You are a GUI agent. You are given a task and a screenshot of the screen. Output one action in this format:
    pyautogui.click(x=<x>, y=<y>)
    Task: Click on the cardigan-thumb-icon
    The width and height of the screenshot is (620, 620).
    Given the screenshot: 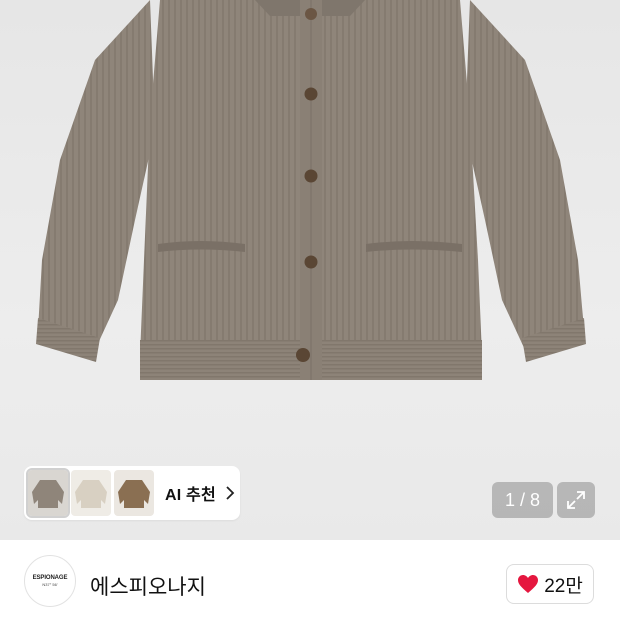 What is the action you would take?
    pyautogui.click(x=48, y=494)
    